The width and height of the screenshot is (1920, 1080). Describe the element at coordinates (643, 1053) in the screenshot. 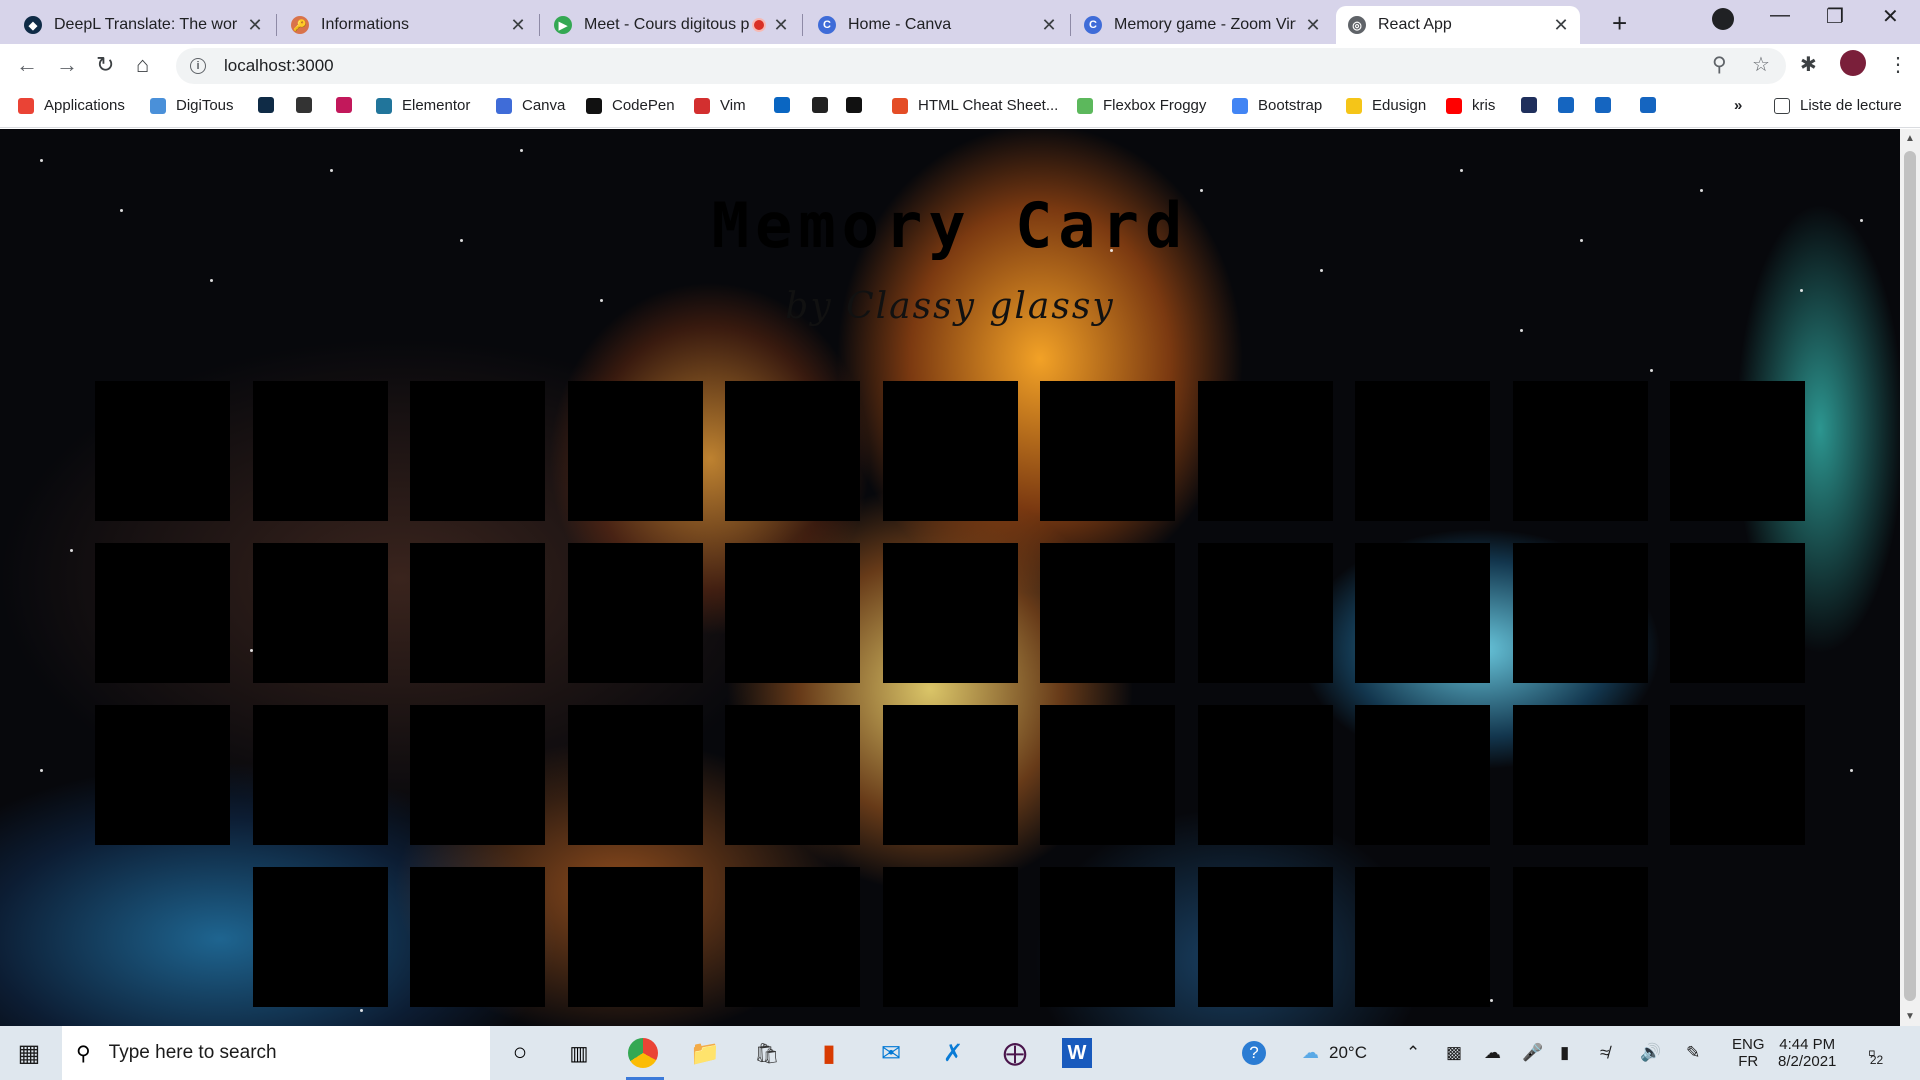

I see `chrome-icon` at that location.